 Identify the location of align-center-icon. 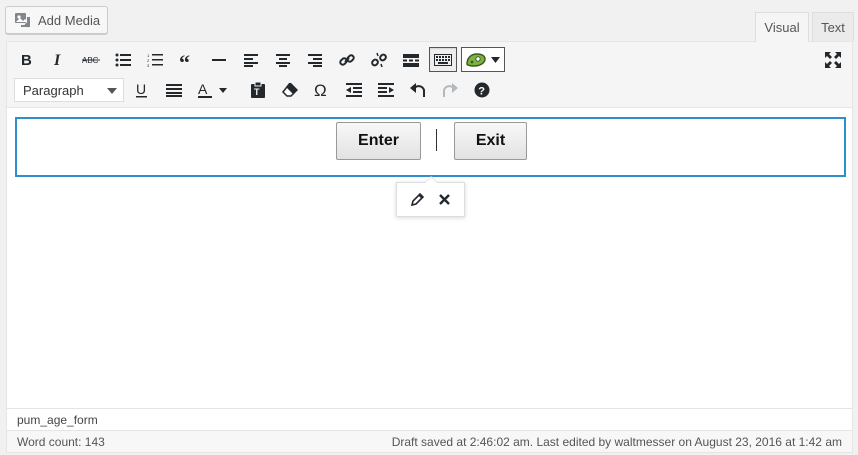
(283, 60).